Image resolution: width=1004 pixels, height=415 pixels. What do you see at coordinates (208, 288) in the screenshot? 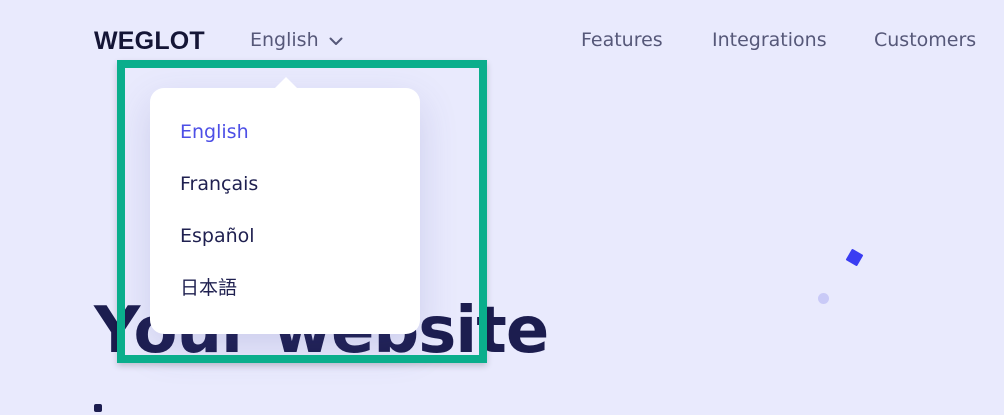
I see `language-option-japanese: 日本語` at bounding box center [208, 288].